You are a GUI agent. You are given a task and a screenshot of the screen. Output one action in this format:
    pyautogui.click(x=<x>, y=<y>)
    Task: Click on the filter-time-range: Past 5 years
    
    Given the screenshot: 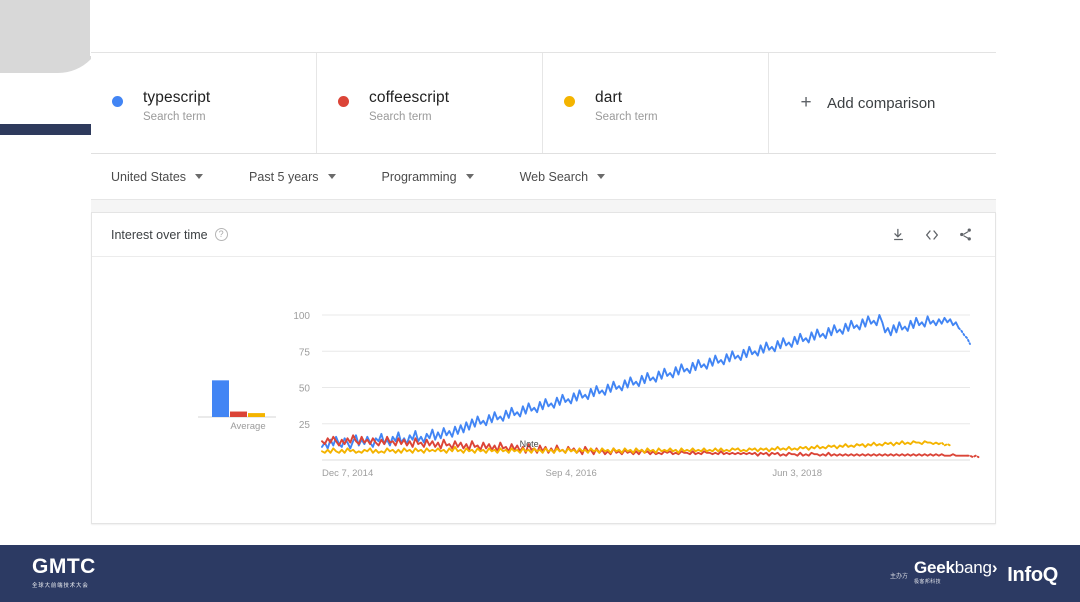 What is the action you would take?
    pyautogui.click(x=292, y=176)
    